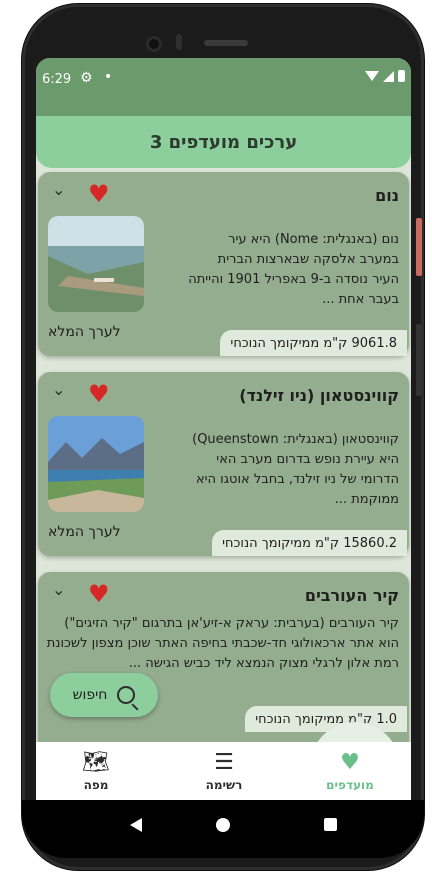 This screenshot has width=432, height=878. I want to click on speaker-grille, so click(226, 43).